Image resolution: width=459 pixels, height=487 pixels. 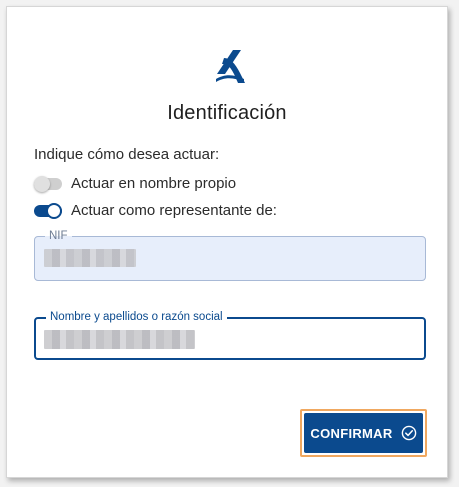 What do you see at coordinates (174, 210) in the screenshot?
I see `representative-label: Actuar como representante de:` at bounding box center [174, 210].